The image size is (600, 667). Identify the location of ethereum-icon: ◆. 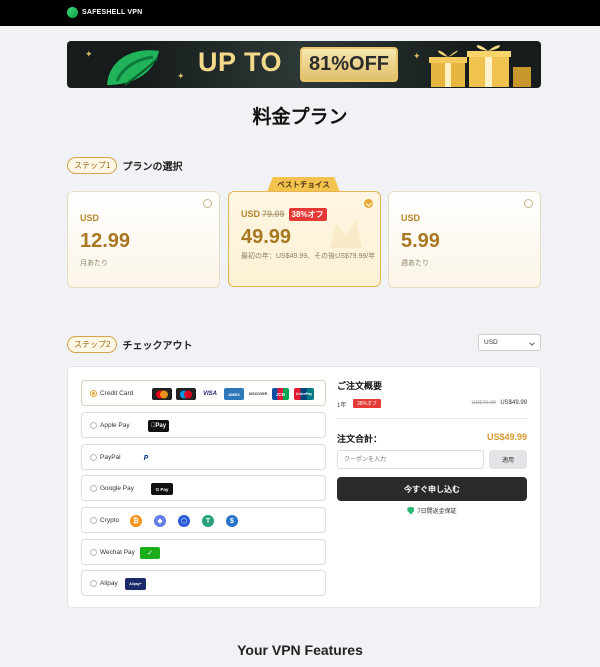
(160, 521).